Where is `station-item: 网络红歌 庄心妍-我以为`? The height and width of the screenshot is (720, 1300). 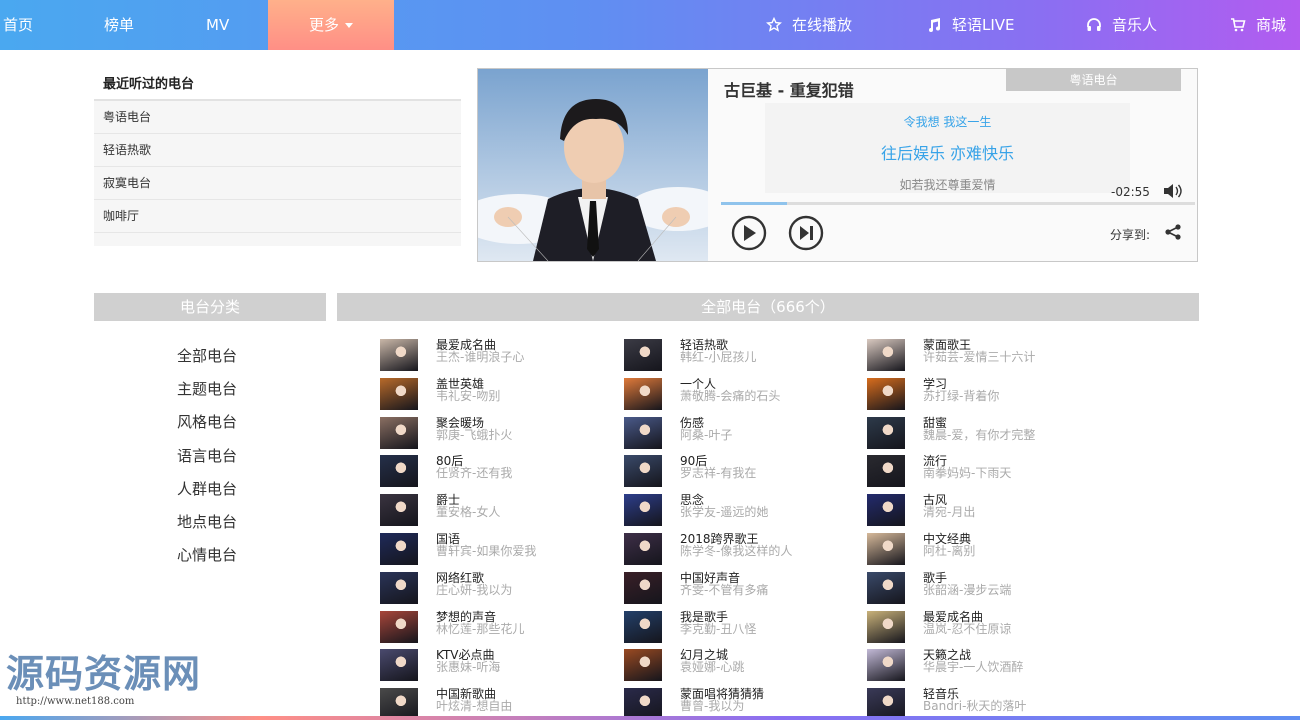 station-item: 网络红歌 庄心妍-我以为 is located at coordinates (495, 588).